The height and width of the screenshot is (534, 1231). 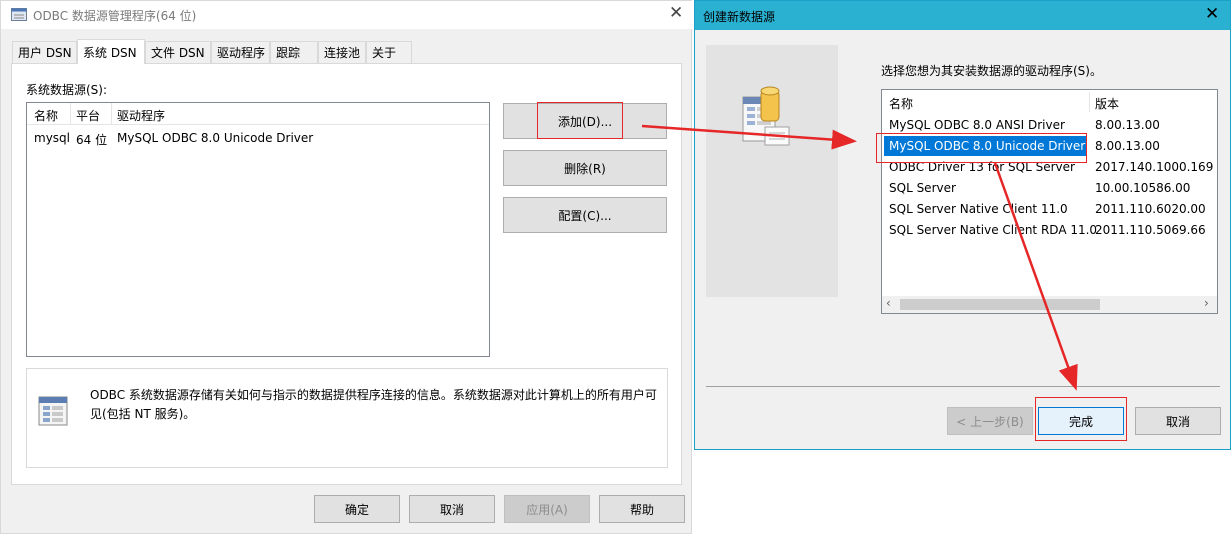 I want to click on table-row: mysql 64 位 MySQL ODBC 8.0 Unicode Driver, so click(x=258, y=139).